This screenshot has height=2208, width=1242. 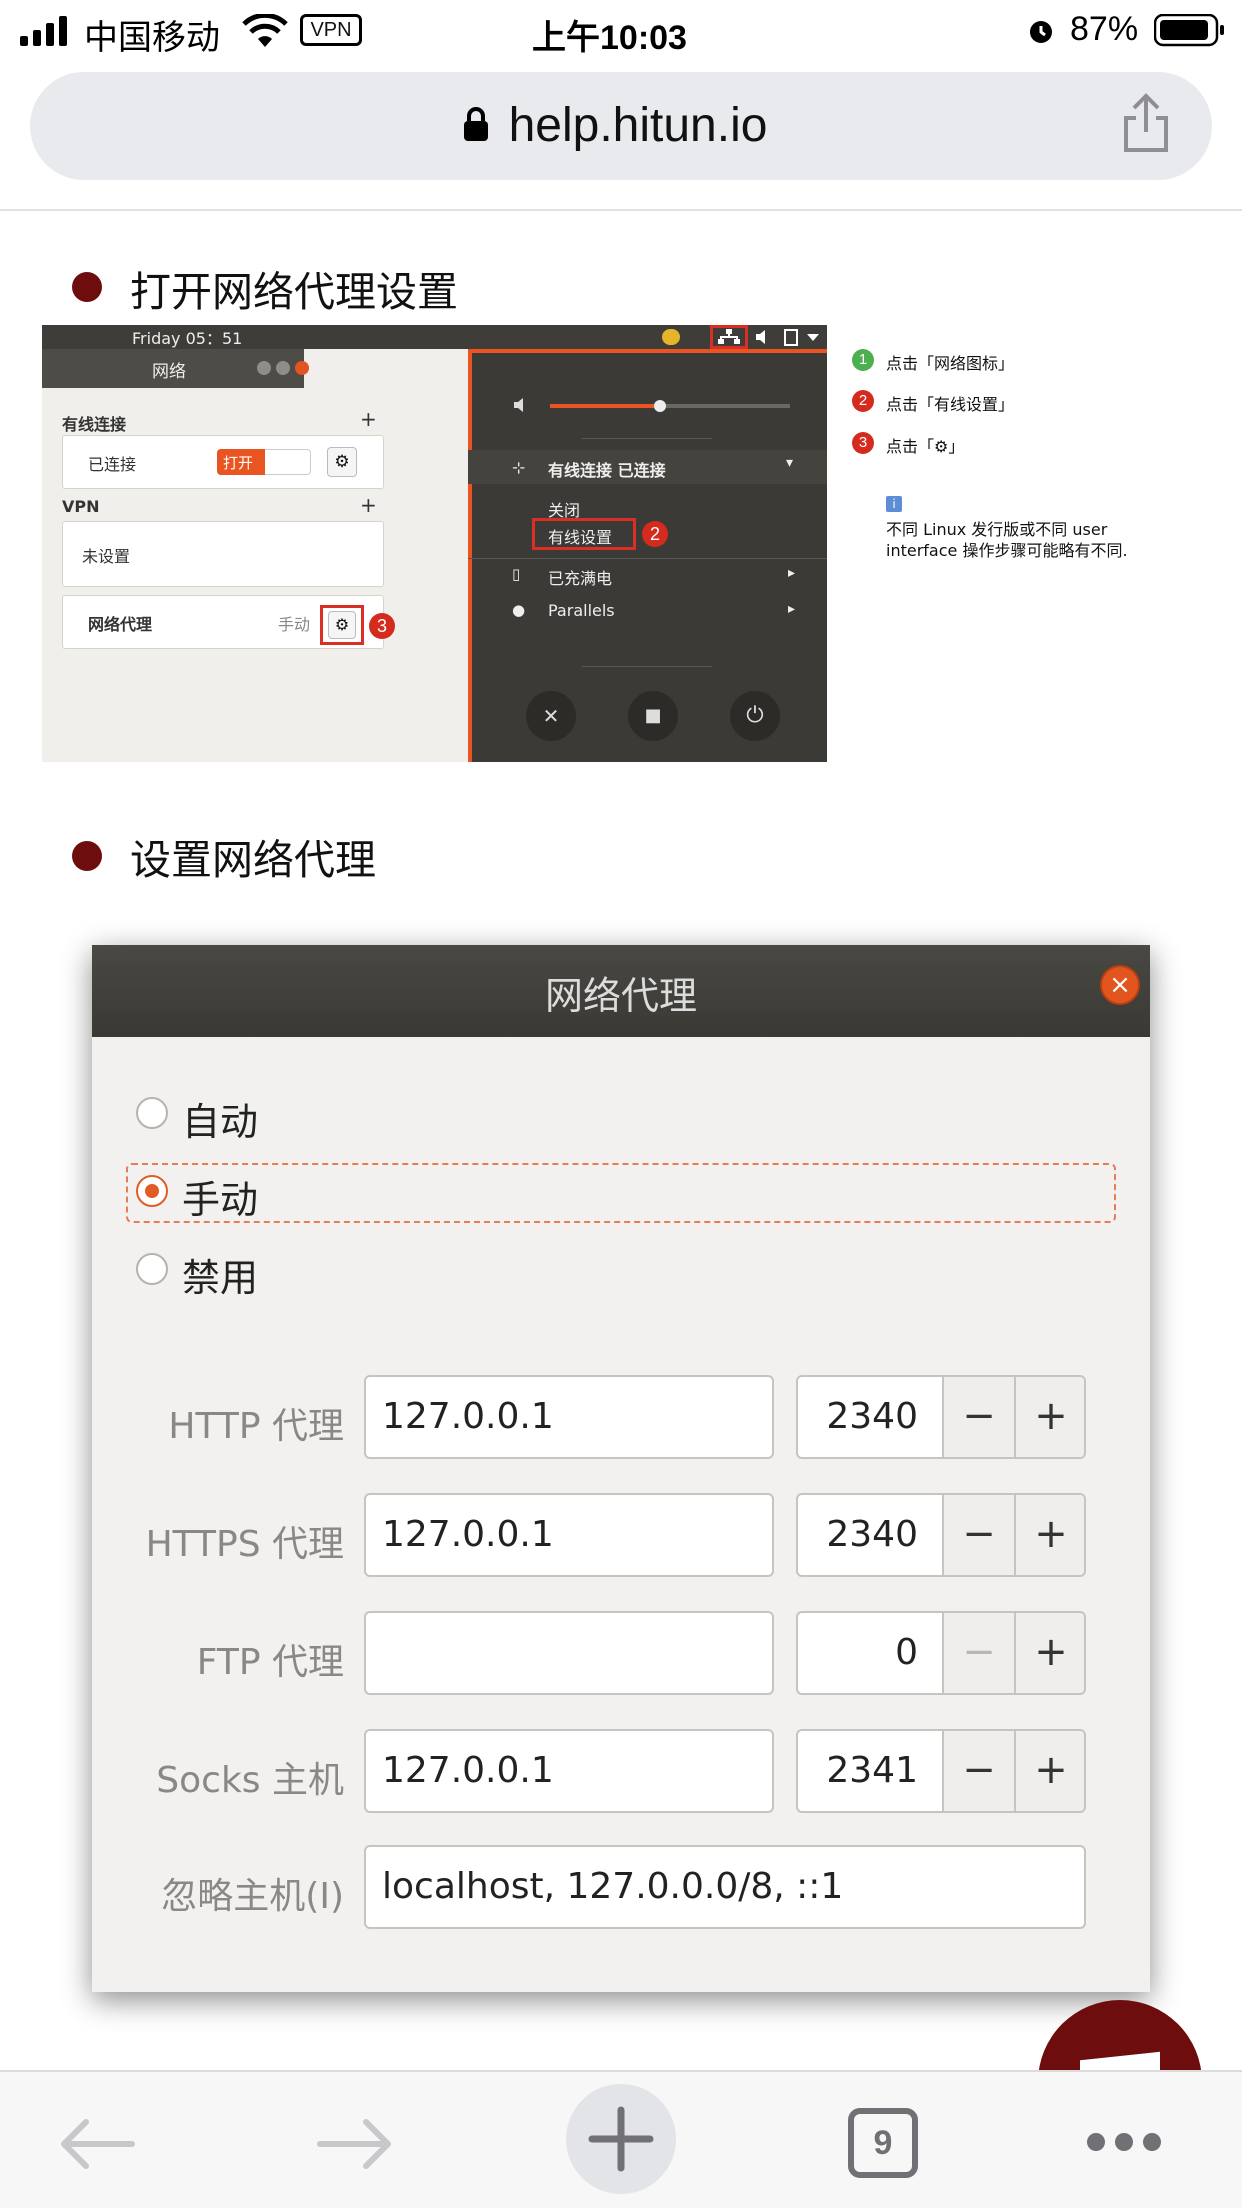 I want to click on ftp-port-value: 0, so click(x=863, y=1653).